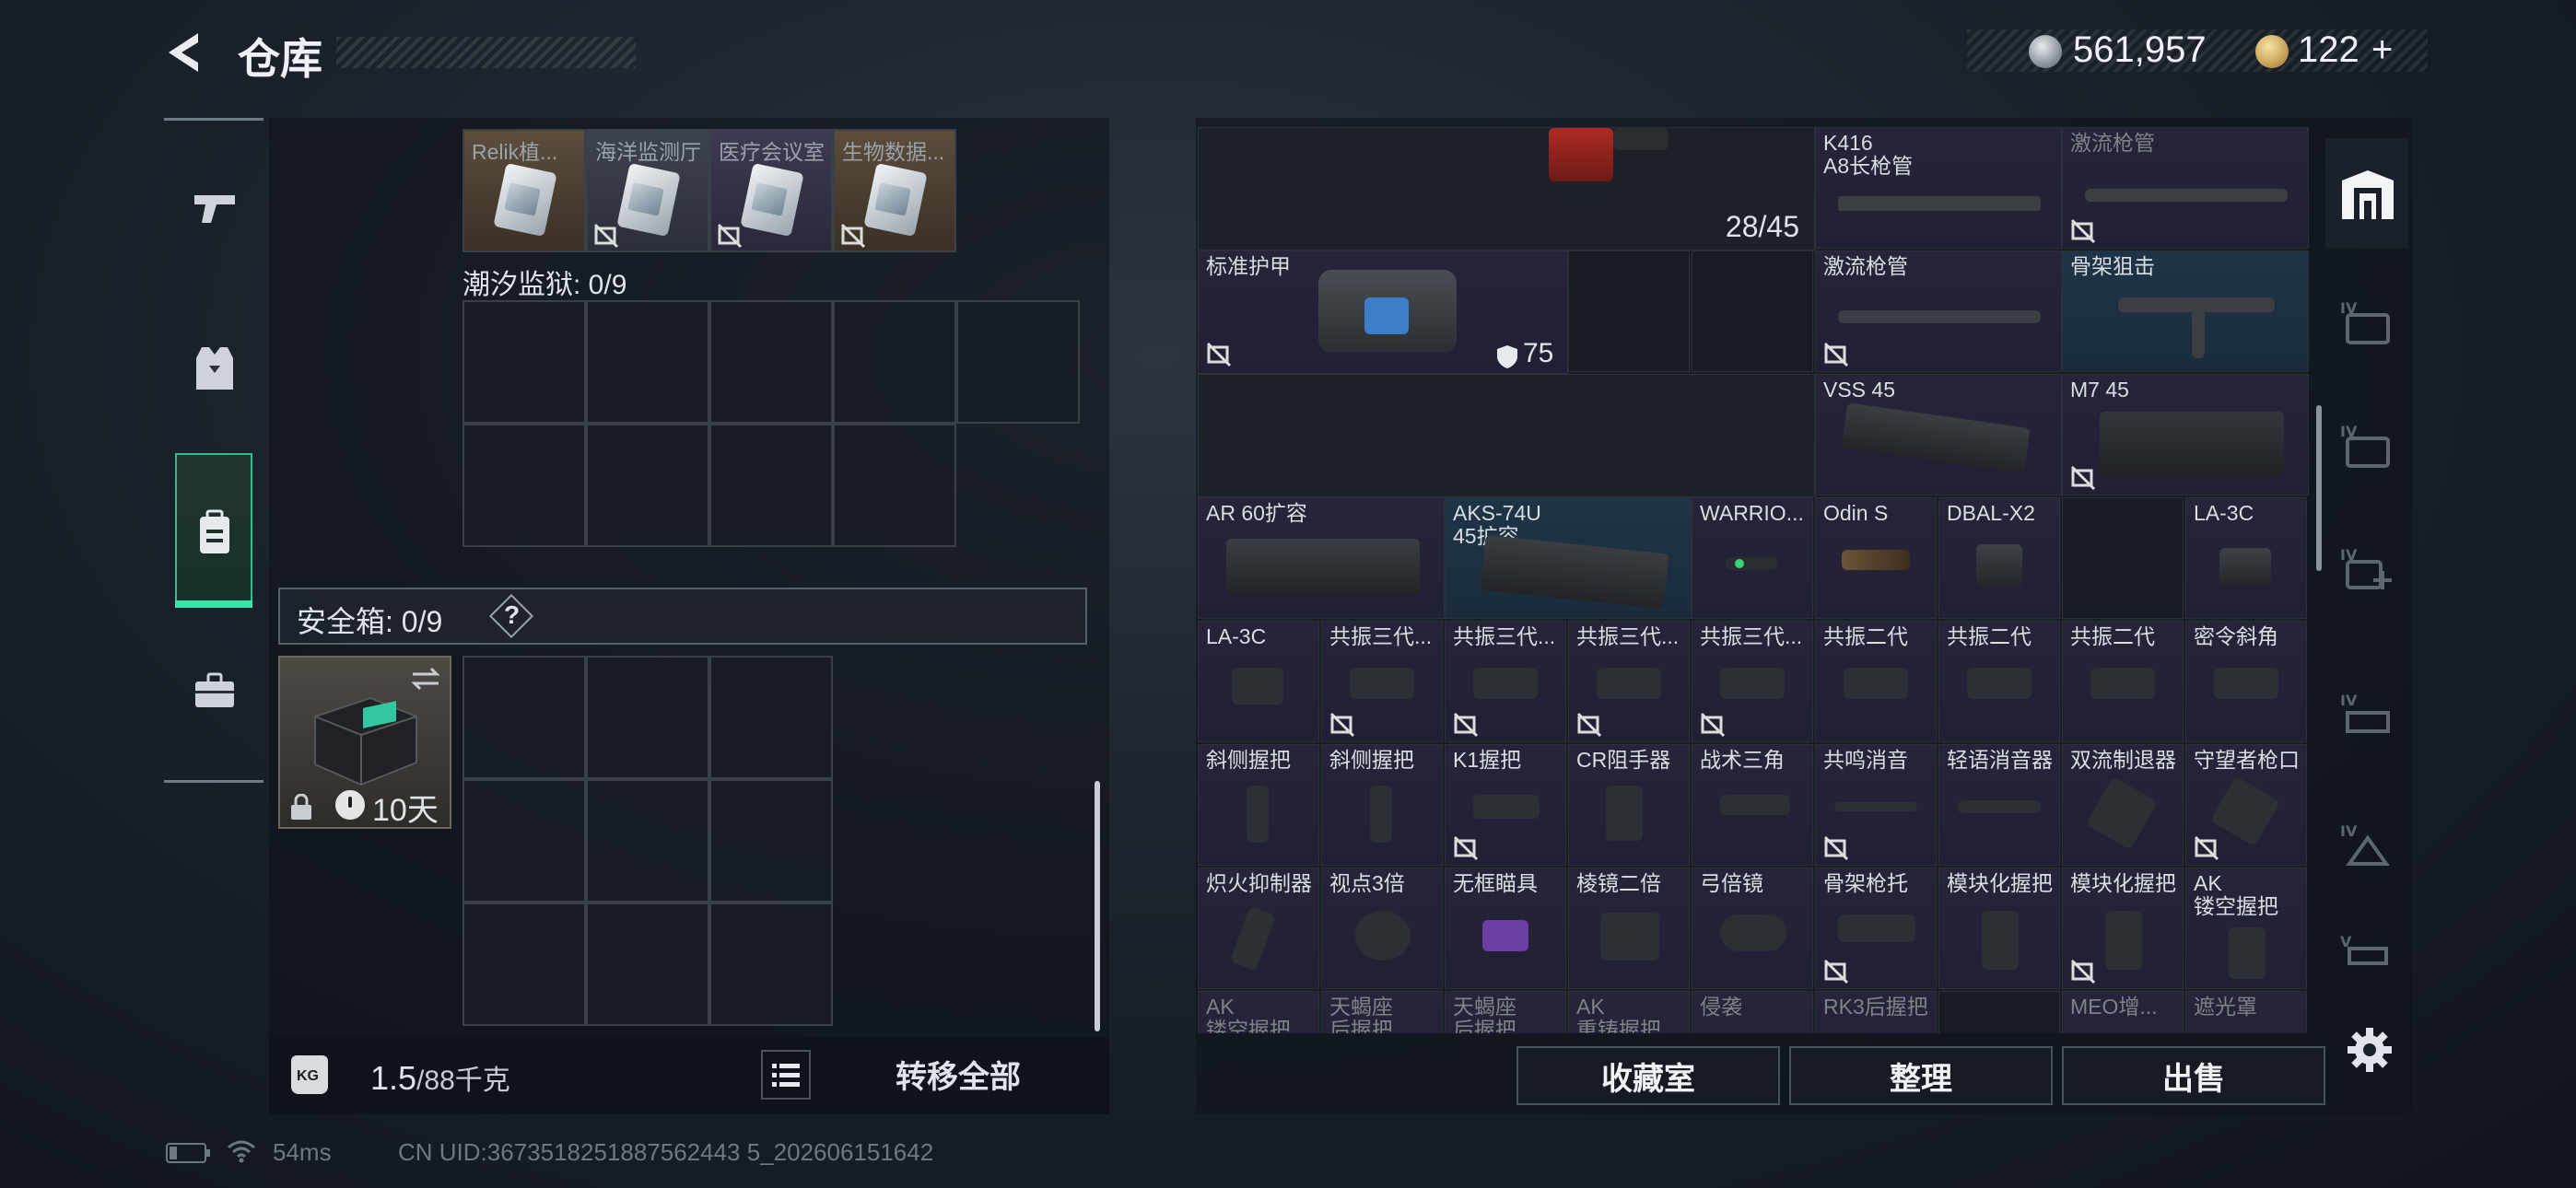  I want to click on swap-icon, so click(425, 679).